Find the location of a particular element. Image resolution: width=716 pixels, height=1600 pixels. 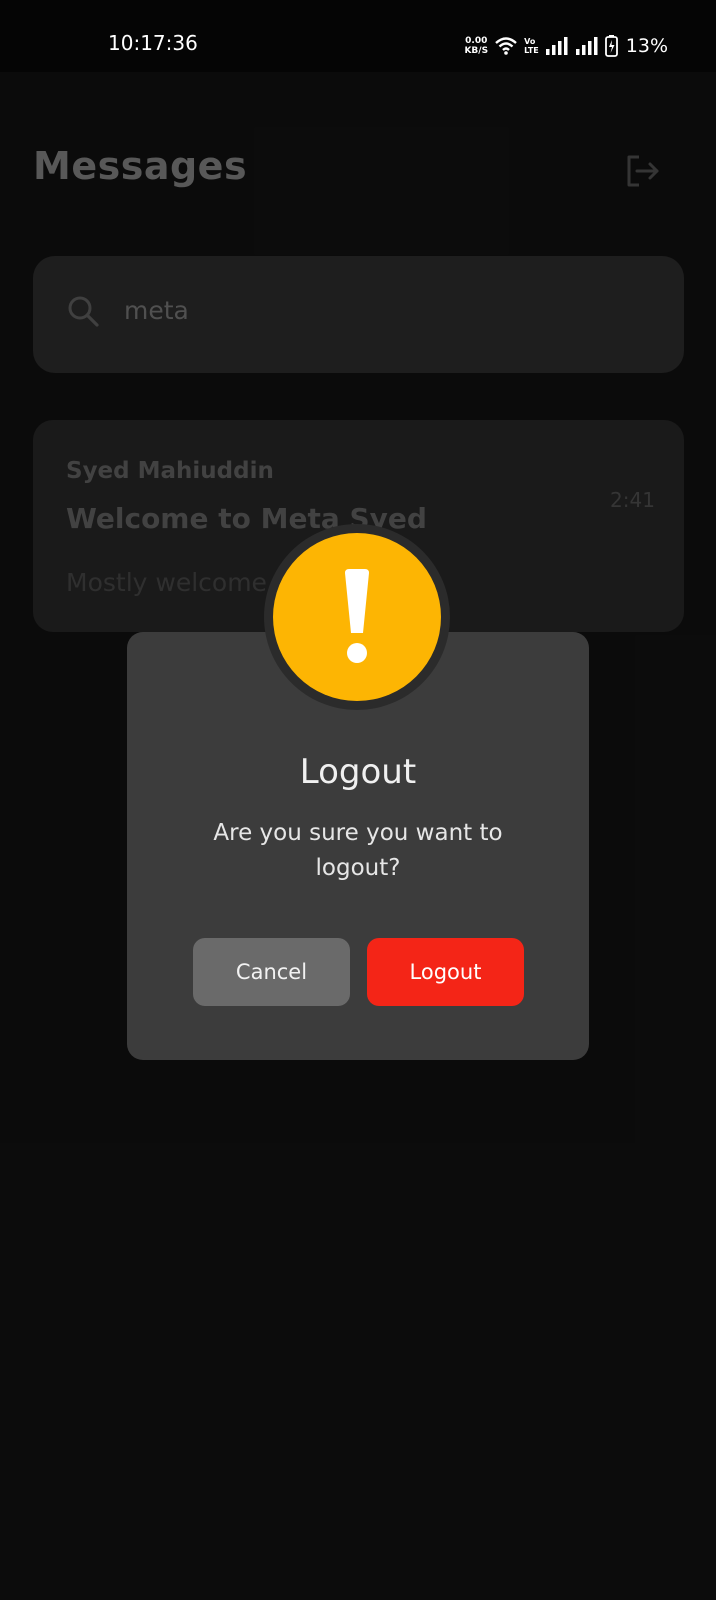

status-time: 10:17:36 is located at coordinates (153, 43).